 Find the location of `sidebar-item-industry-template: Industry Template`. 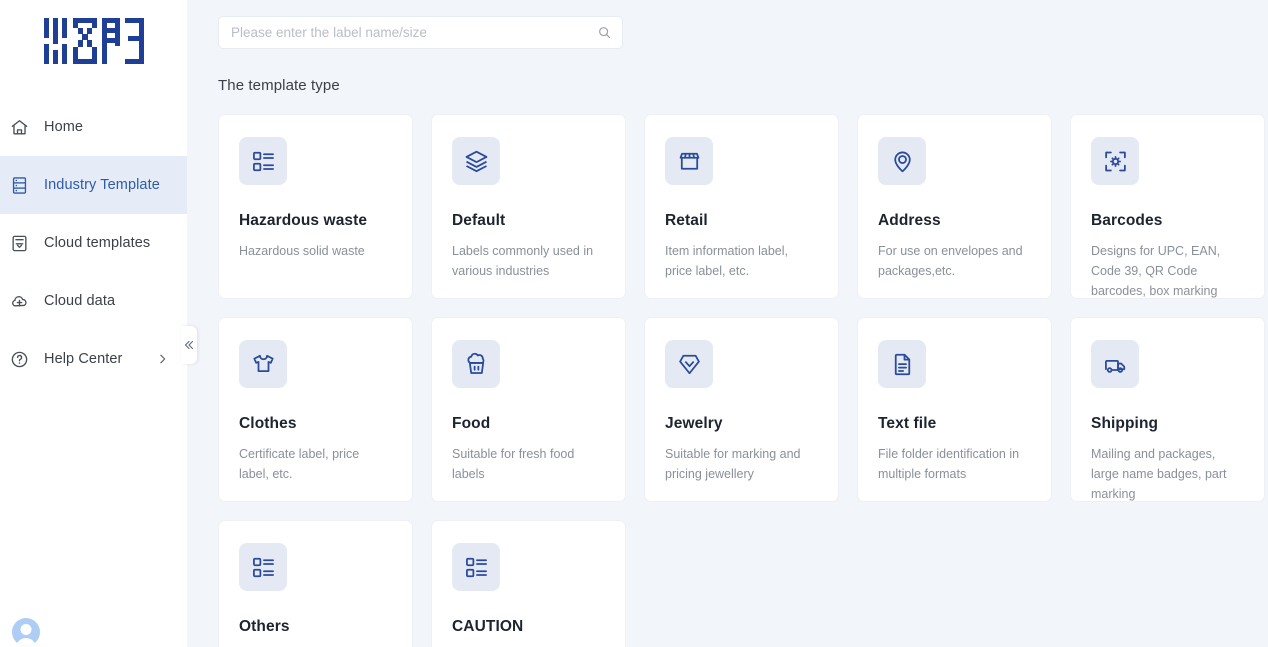

sidebar-item-industry-template: Industry Template is located at coordinates (93, 185).